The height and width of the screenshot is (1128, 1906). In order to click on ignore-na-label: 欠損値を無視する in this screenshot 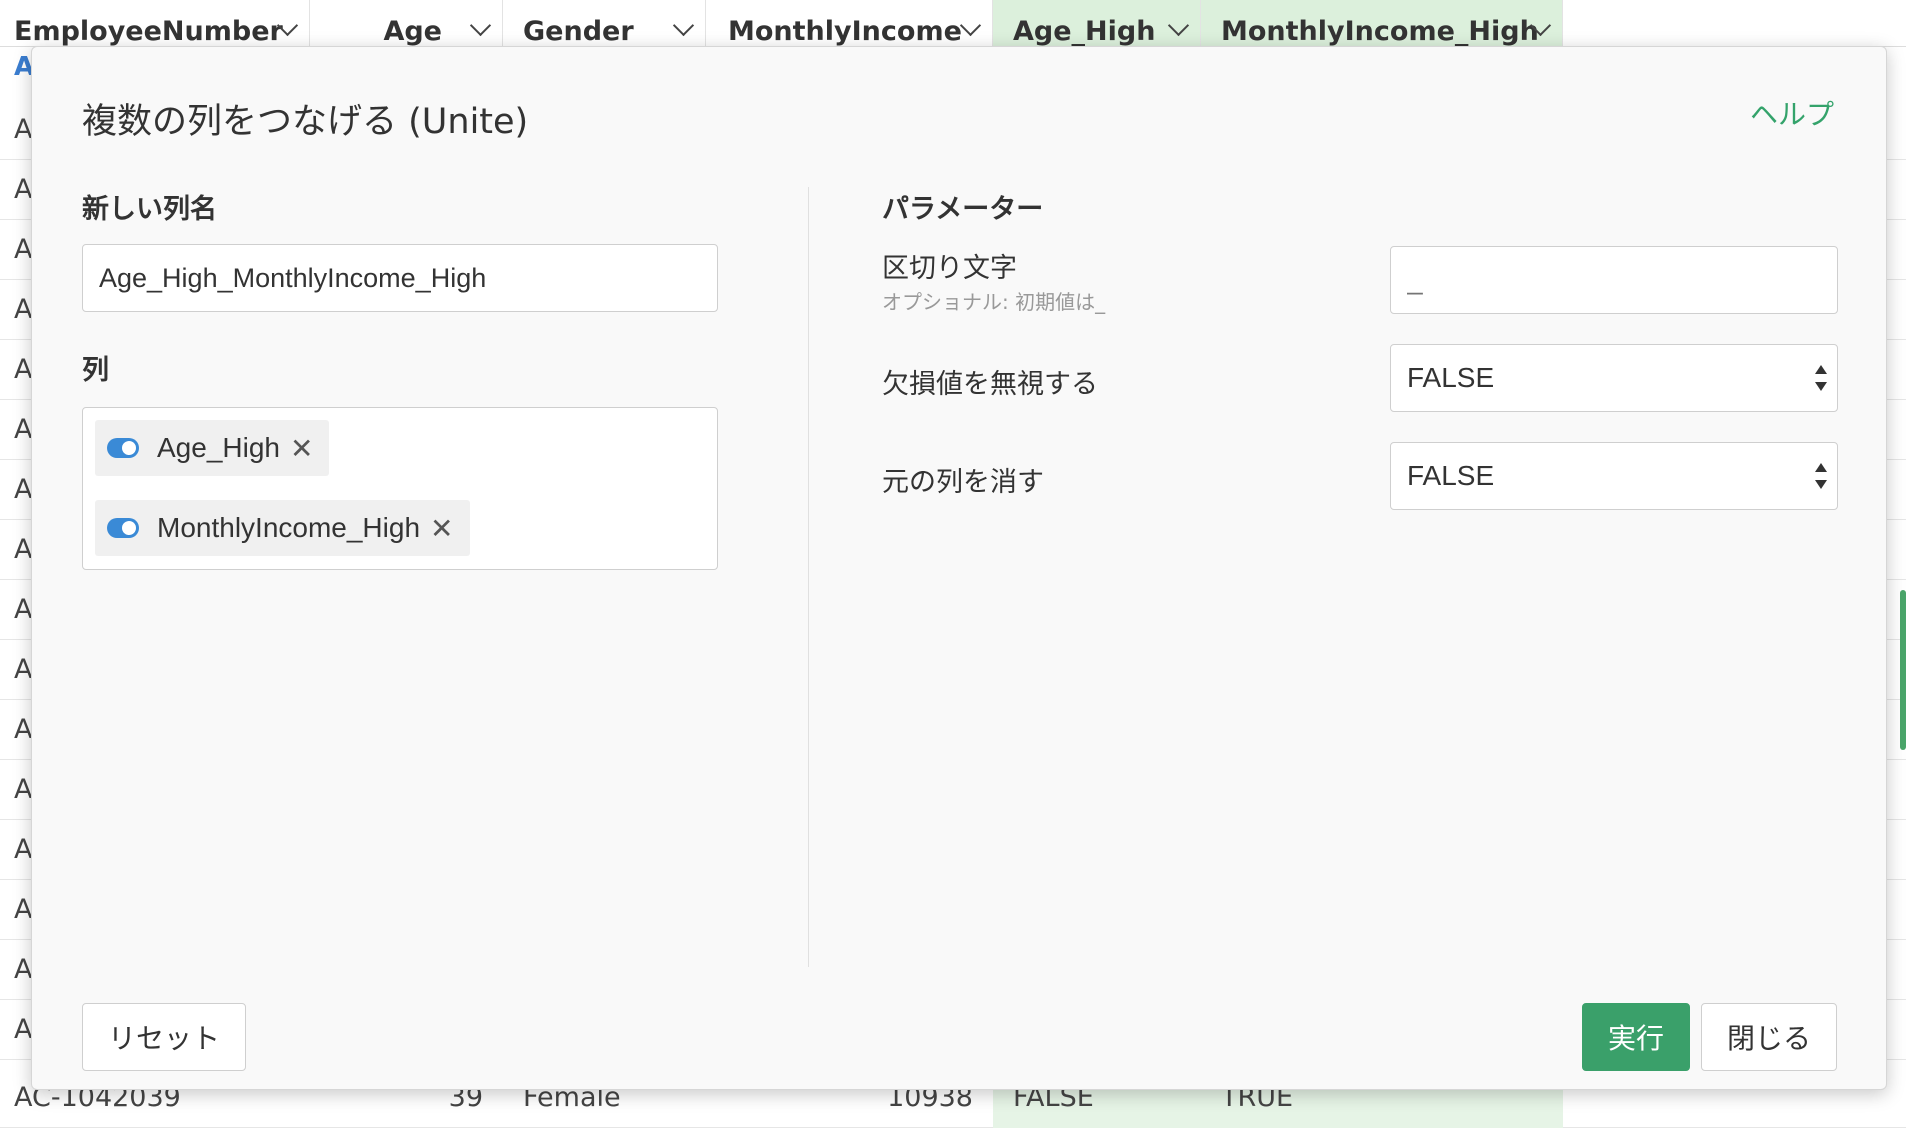, I will do `click(990, 384)`.